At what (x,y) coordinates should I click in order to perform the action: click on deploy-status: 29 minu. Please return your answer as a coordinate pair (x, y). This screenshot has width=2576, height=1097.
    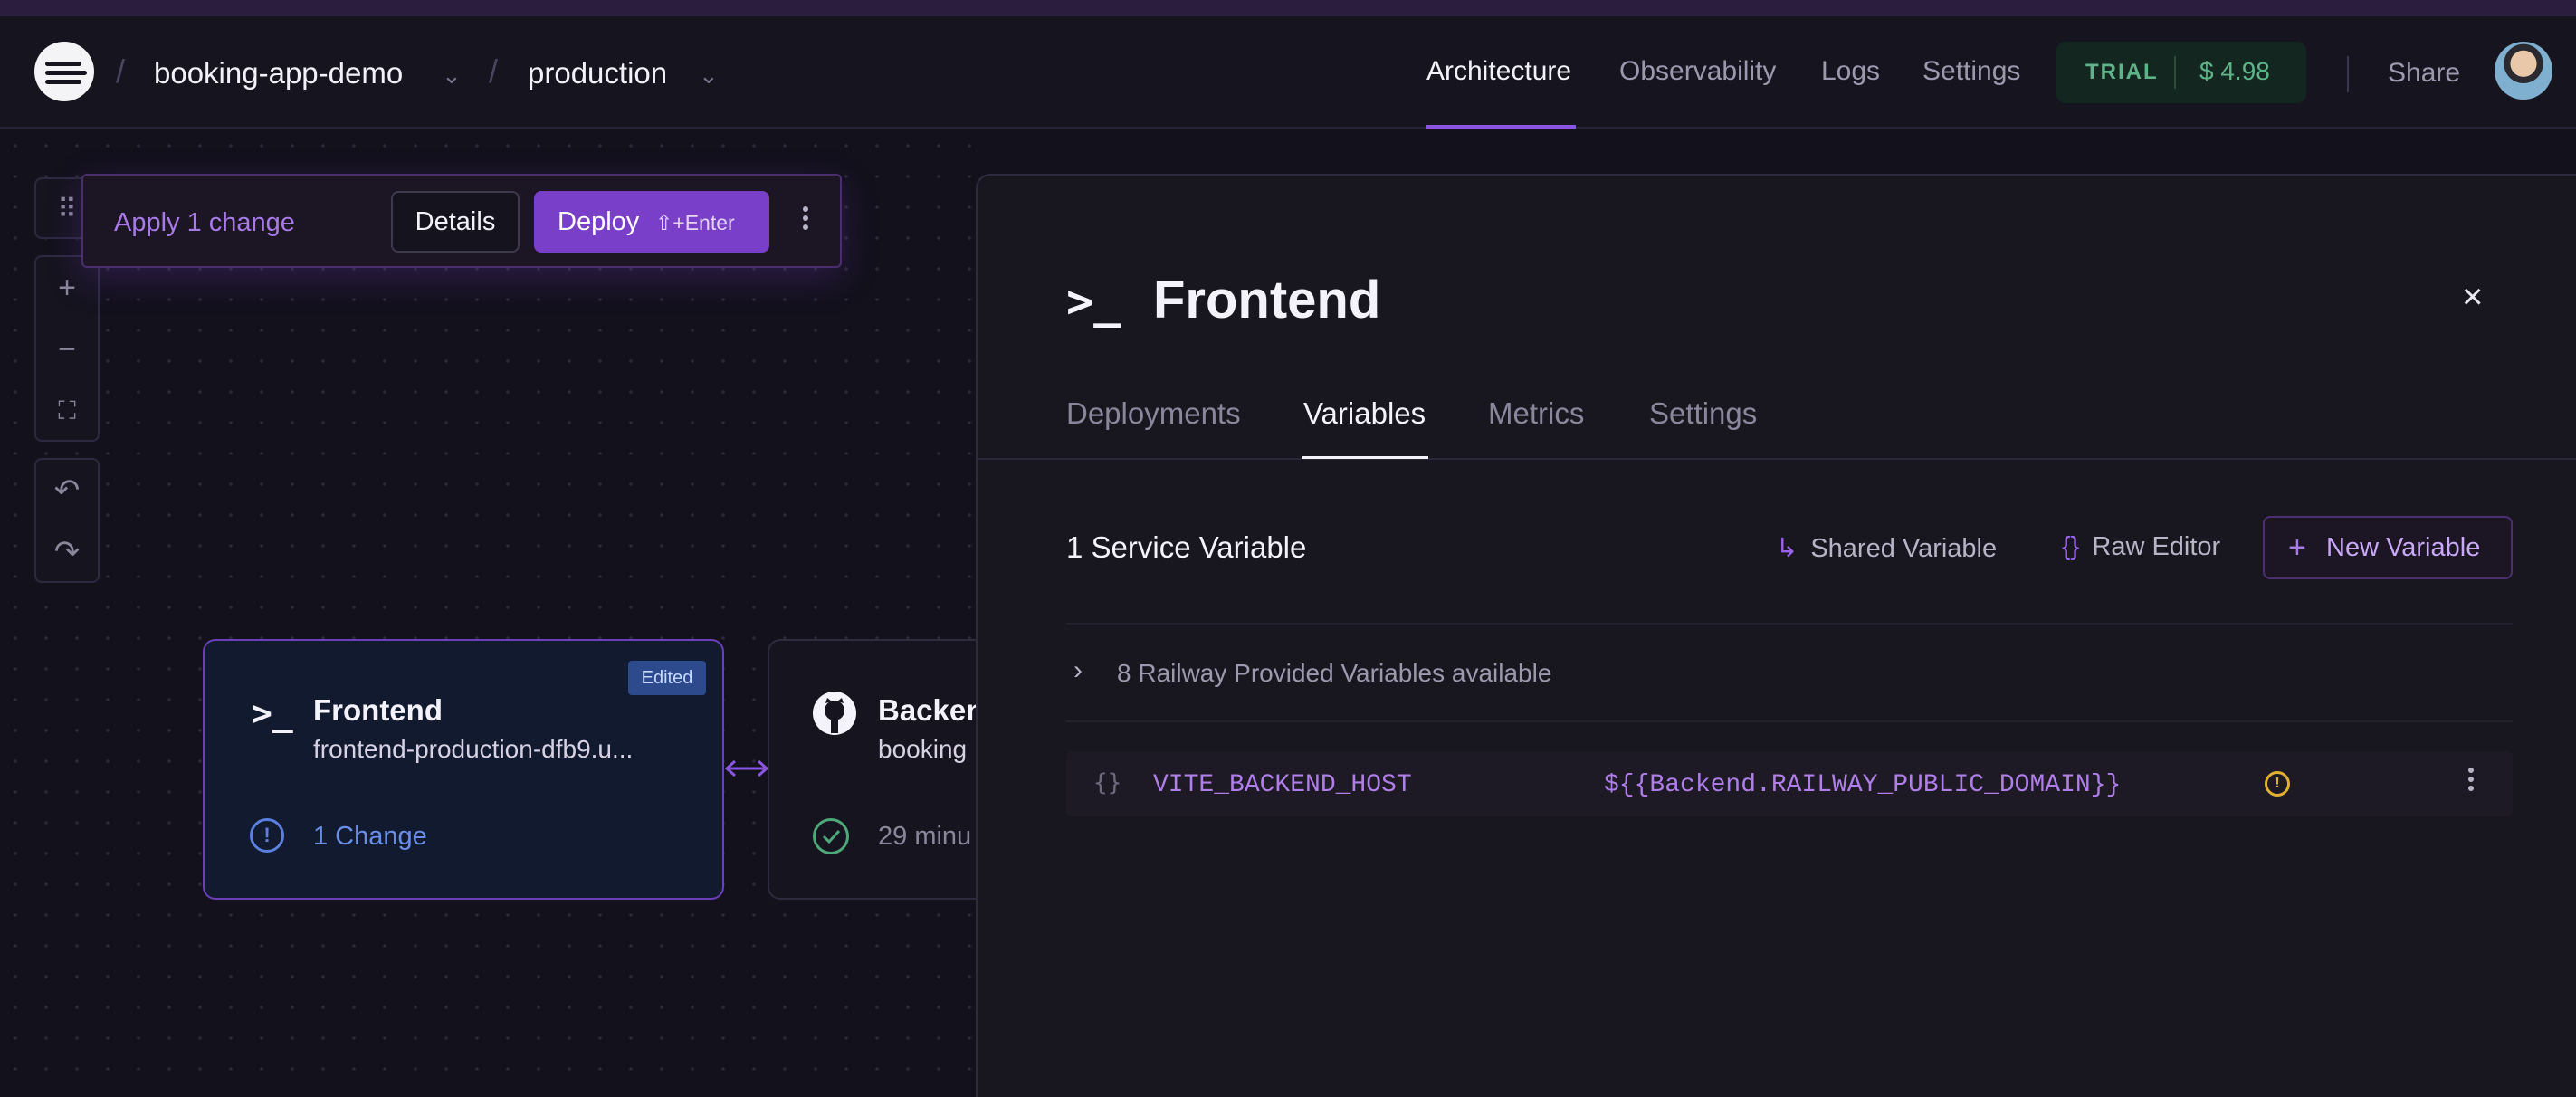
    Looking at the image, I should click on (925, 837).